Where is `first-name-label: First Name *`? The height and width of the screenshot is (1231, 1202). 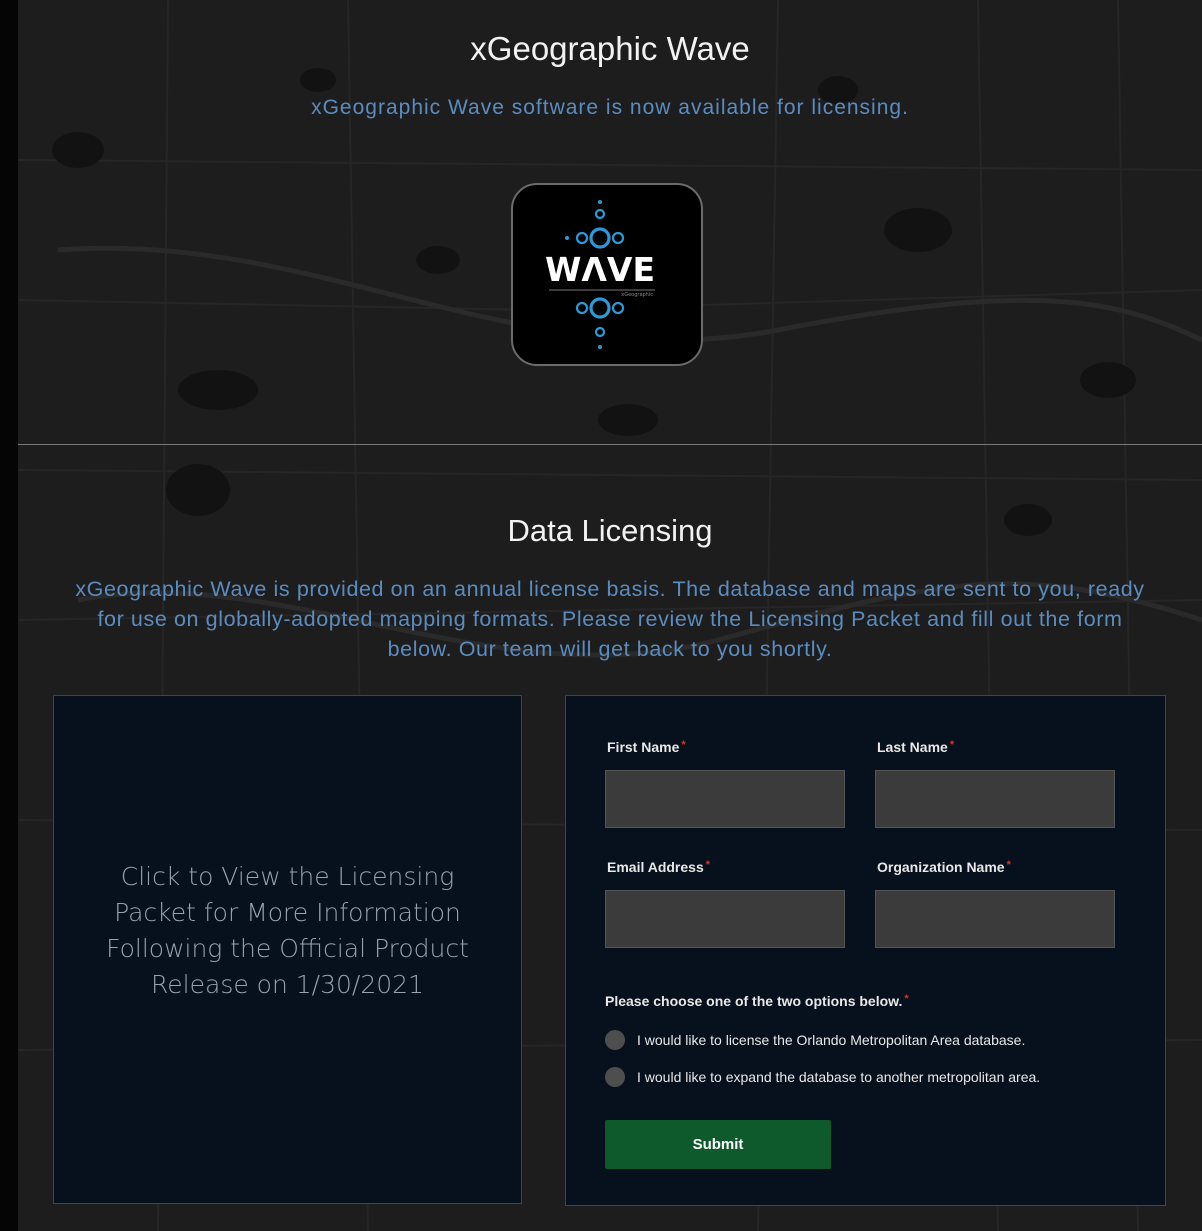
first-name-label: First Name * is located at coordinates (646, 747).